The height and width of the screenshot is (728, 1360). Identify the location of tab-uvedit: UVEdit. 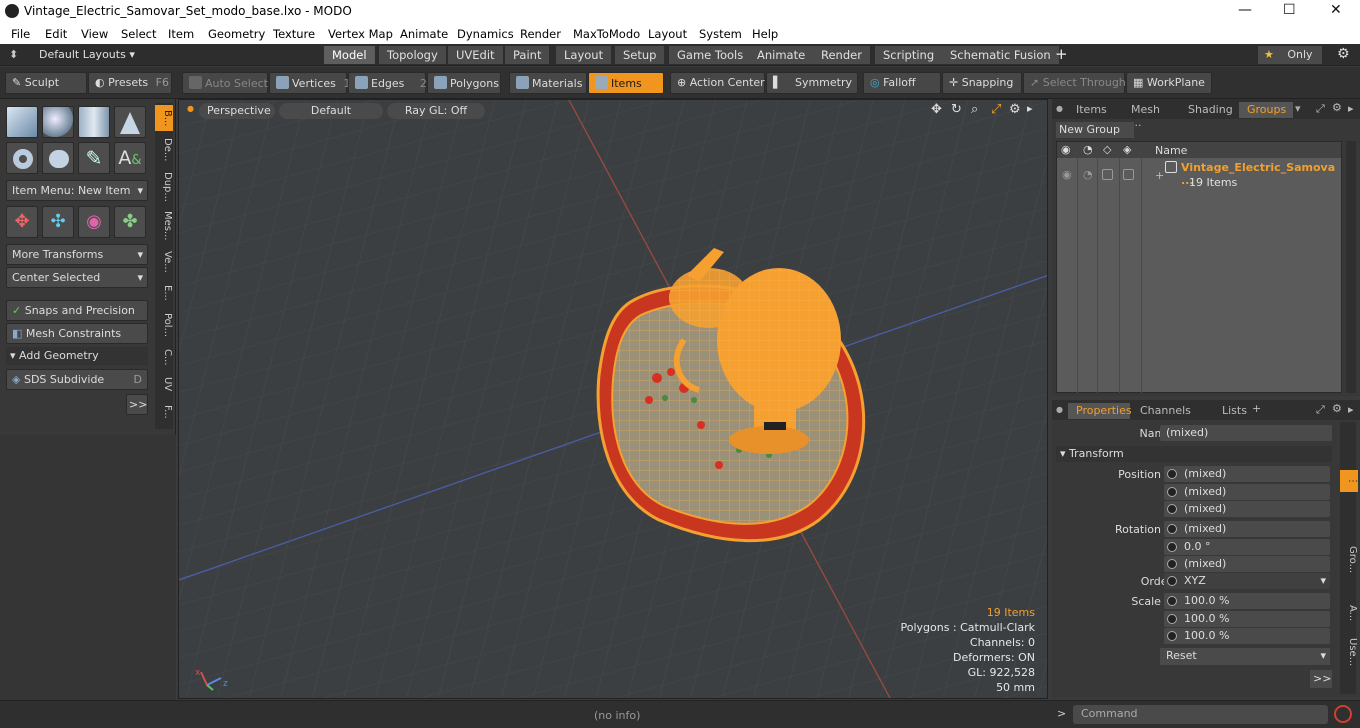
(476, 55).